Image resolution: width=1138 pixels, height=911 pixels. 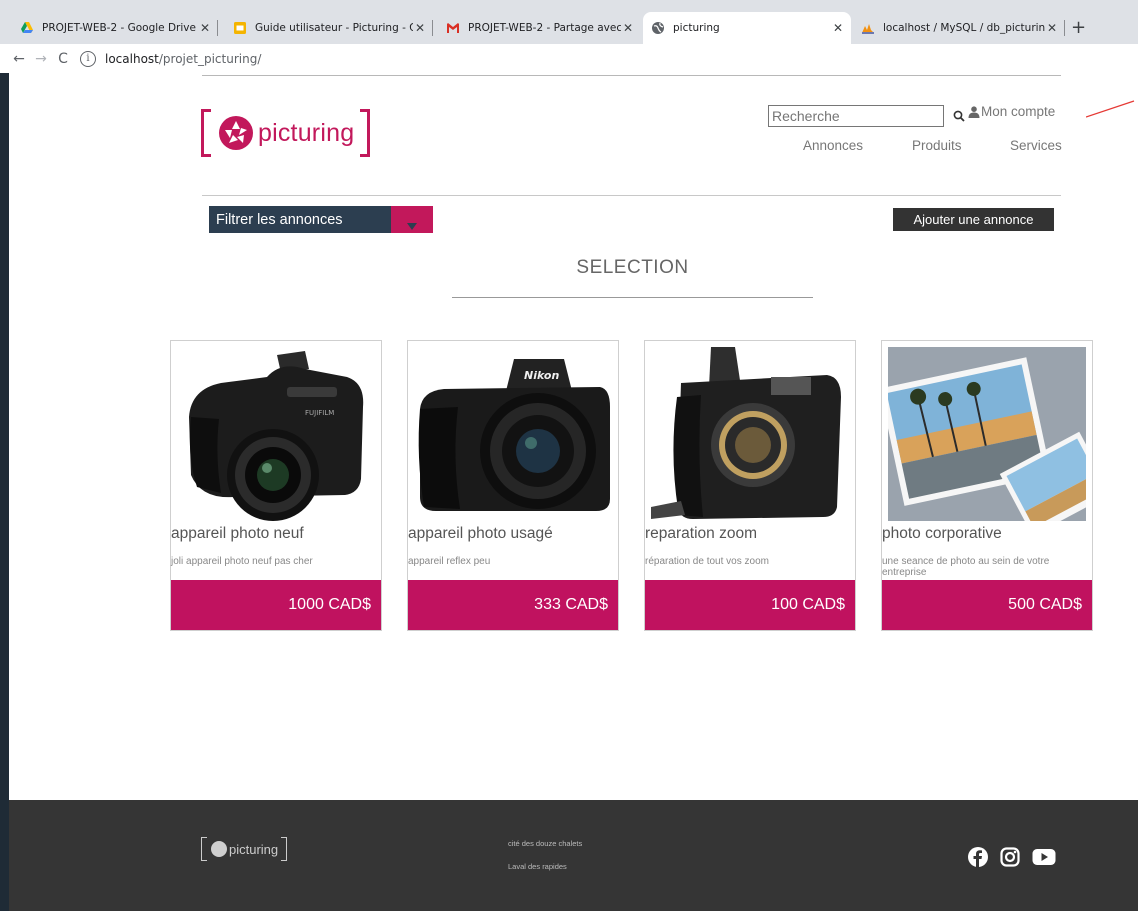 I want to click on footer-address-line2: Laval des rapides, so click(x=537, y=866).